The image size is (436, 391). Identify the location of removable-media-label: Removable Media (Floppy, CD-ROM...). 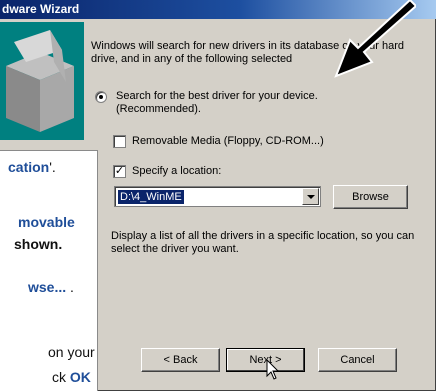
(228, 141).